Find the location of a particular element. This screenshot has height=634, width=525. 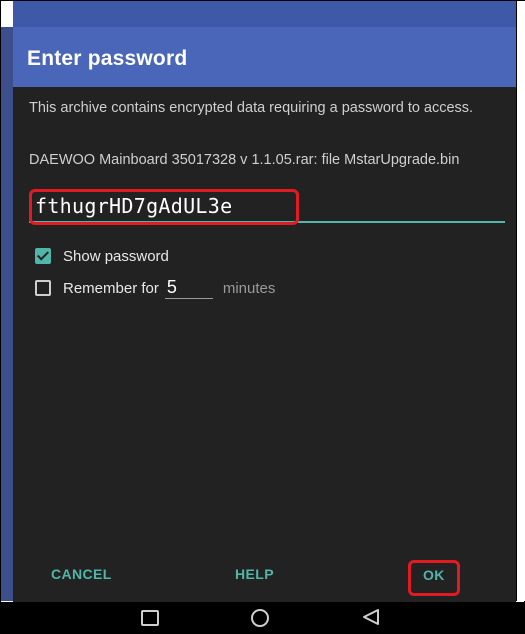

ok-button: OK is located at coordinates (434, 578).